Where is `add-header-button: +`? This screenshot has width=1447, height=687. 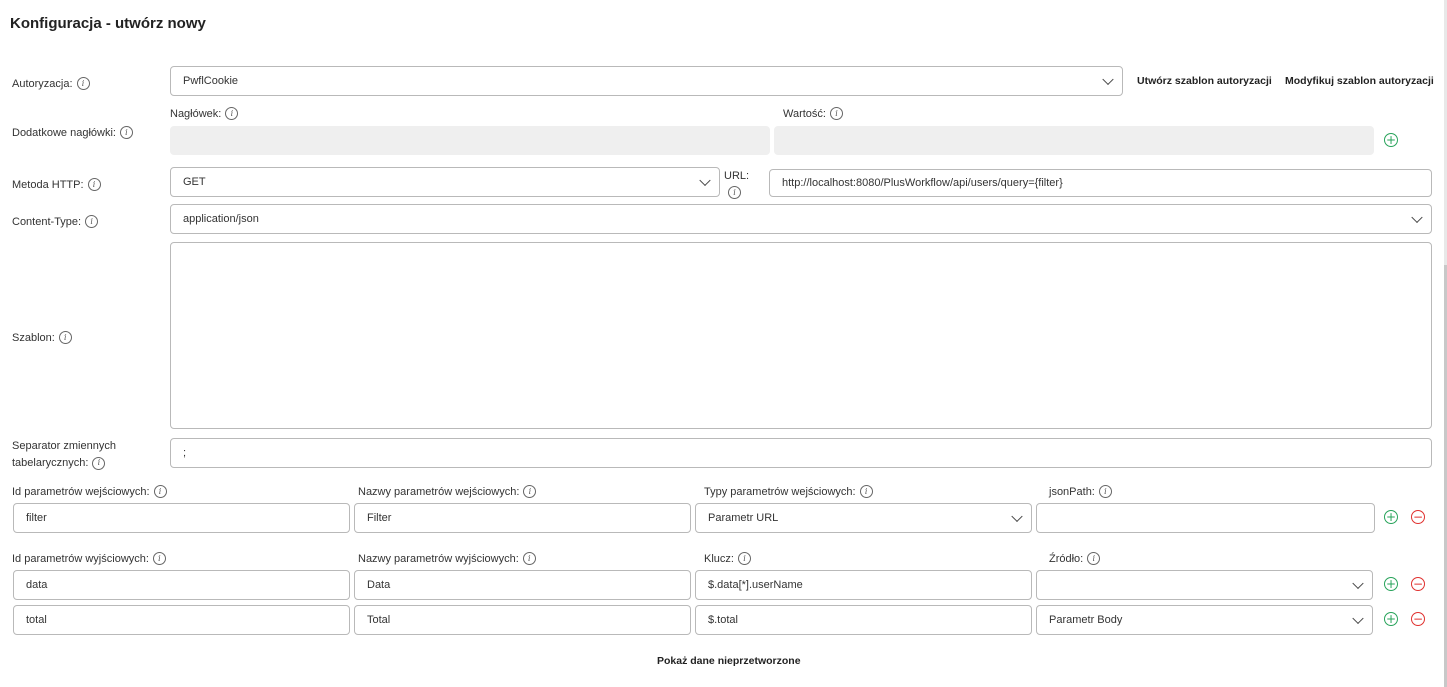 add-header-button: + is located at coordinates (1391, 140).